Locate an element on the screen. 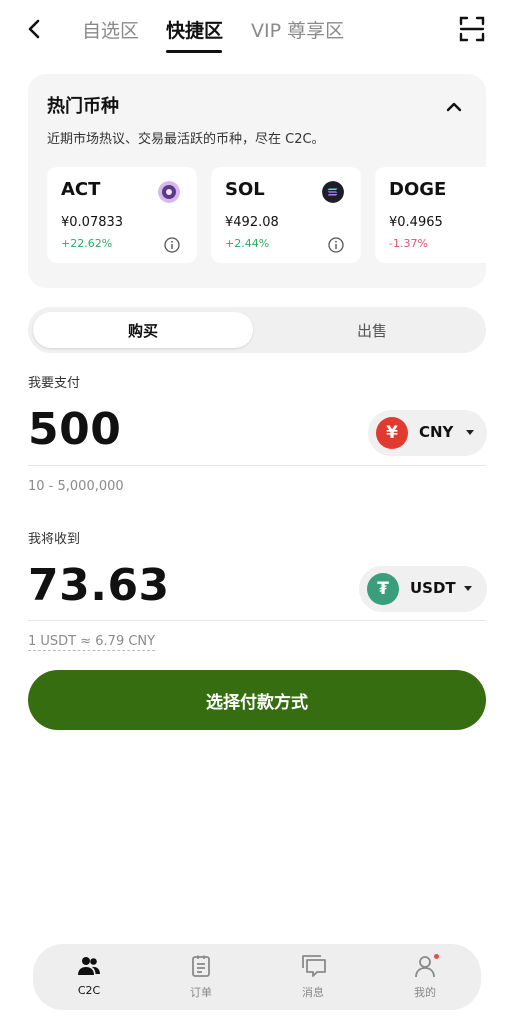  hot-coins-title: 热门币种 is located at coordinates (83, 106).